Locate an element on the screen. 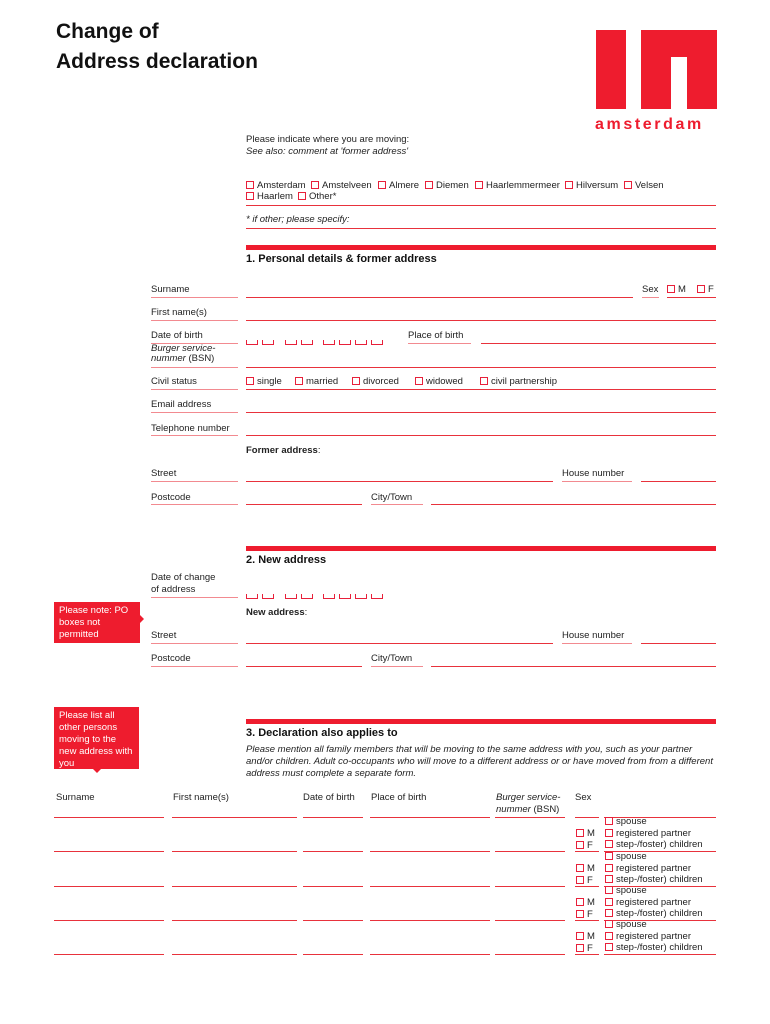 Image resolution: width=770 pixels, height=1024 pixels. place-of-birth-field is located at coordinates (598, 343).